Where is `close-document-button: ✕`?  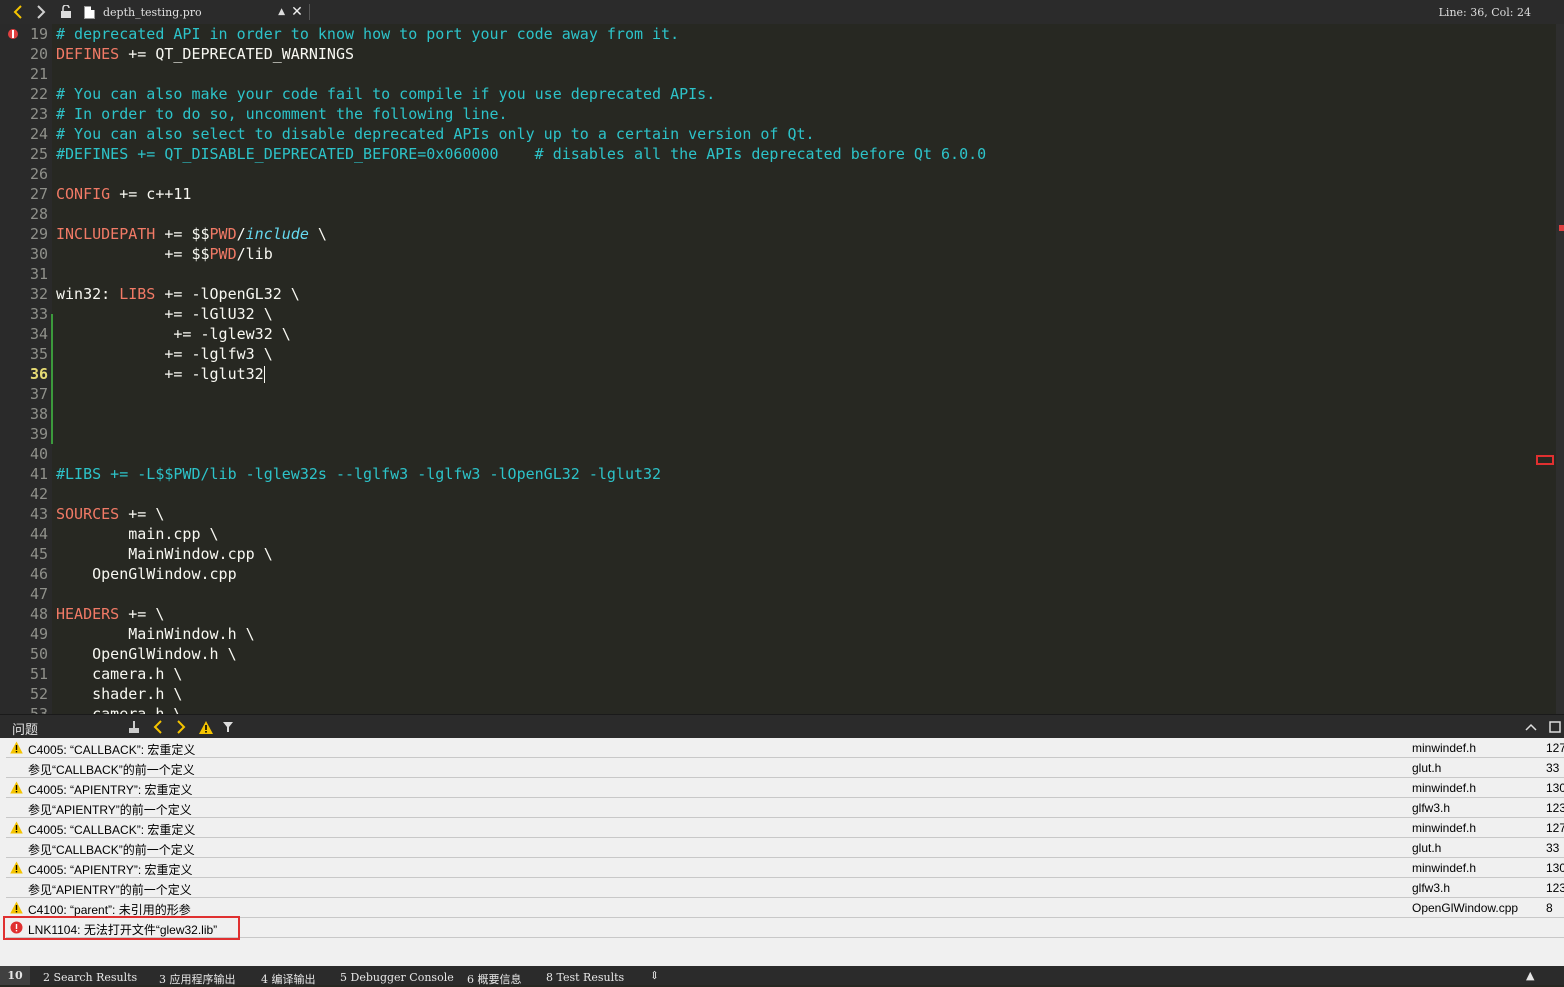 close-document-button: ✕ is located at coordinates (297, 12).